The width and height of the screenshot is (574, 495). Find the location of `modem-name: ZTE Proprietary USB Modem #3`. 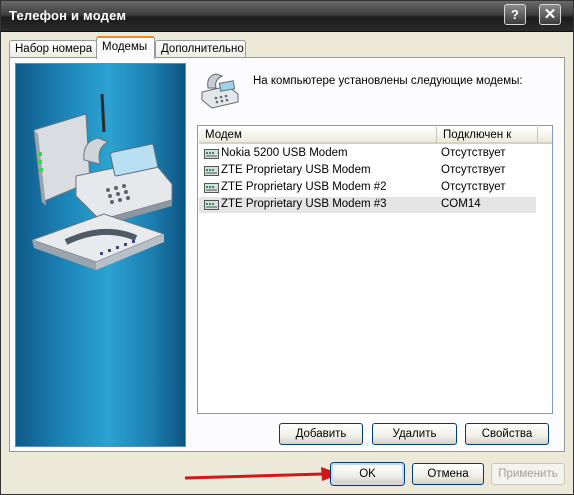

modem-name: ZTE Proprietary USB Modem #3 is located at coordinates (304, 204).